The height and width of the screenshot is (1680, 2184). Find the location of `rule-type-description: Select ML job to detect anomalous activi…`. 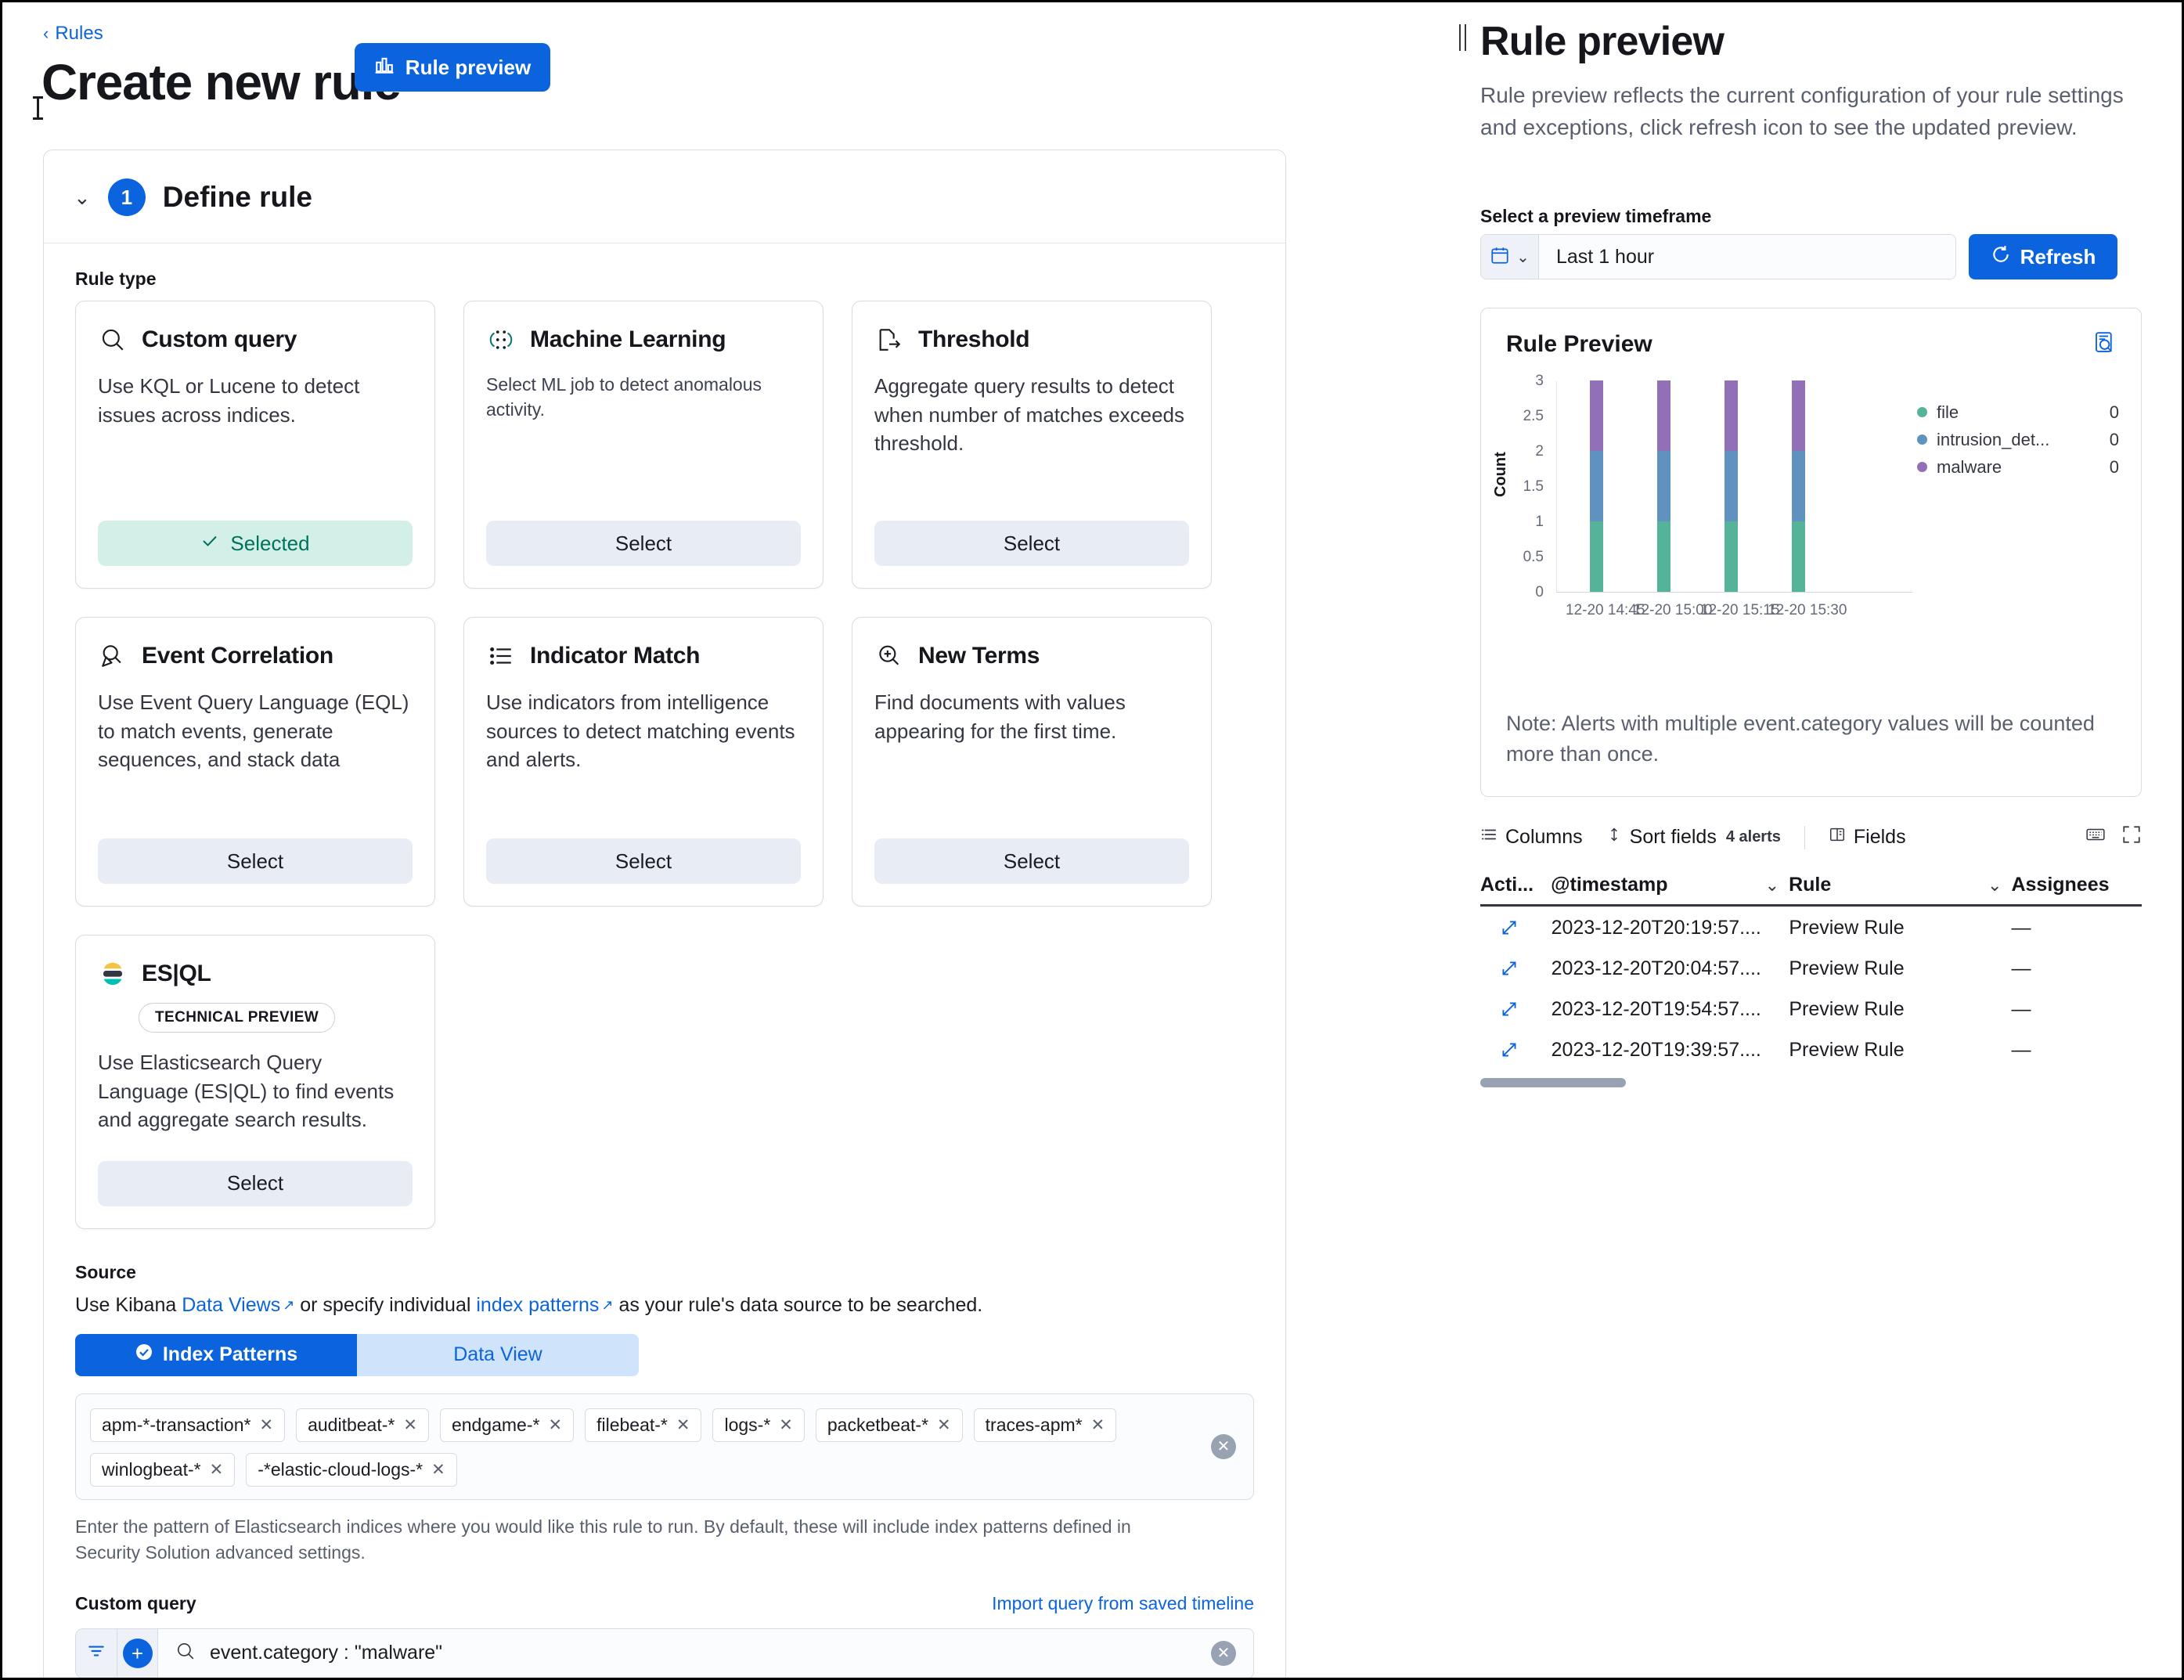

rule-type-description: Select ML job to detect anomalous activi… is located at coordinates (624, 397).